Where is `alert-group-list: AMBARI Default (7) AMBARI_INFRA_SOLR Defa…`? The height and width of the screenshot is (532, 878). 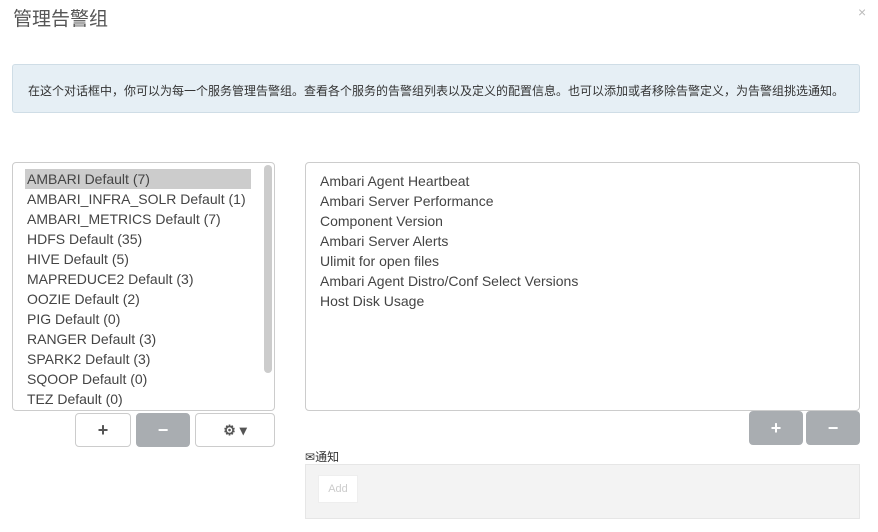 alert-group-list: AMBARI Default (7) AMBARI_INFRA_SOLR Defa… is located at coordinates (143, 286).